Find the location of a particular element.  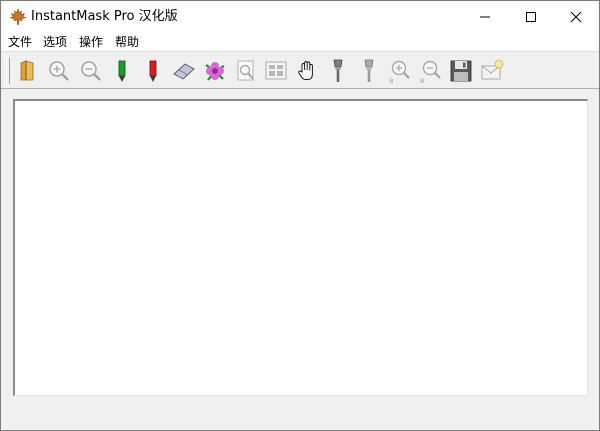

maple-leaf-icon is located at coordinates (18, 17).